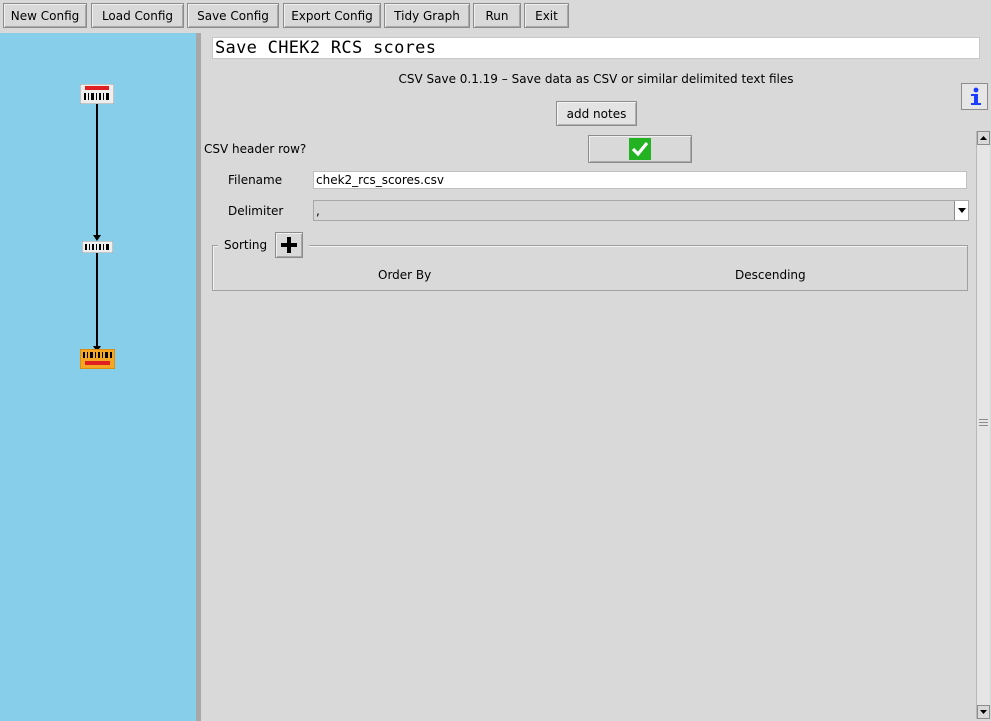  Describe the element at coordinates (332, 15) in the screenshot. I see `export-config-button: Export Config` at that location.